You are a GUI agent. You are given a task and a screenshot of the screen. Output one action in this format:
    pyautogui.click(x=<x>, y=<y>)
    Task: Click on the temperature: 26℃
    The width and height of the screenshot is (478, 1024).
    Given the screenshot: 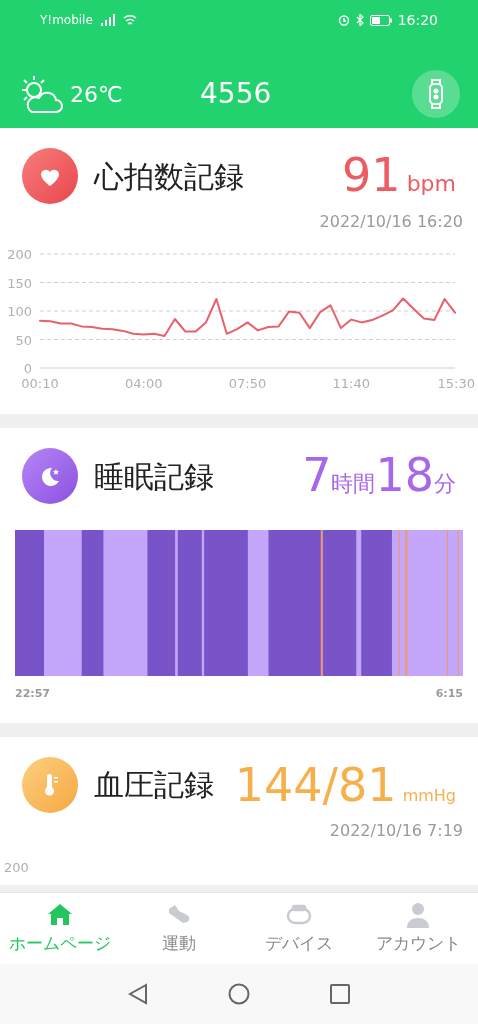 What is the action you would take?
    pyautogui.click(x=97, y=94)
    